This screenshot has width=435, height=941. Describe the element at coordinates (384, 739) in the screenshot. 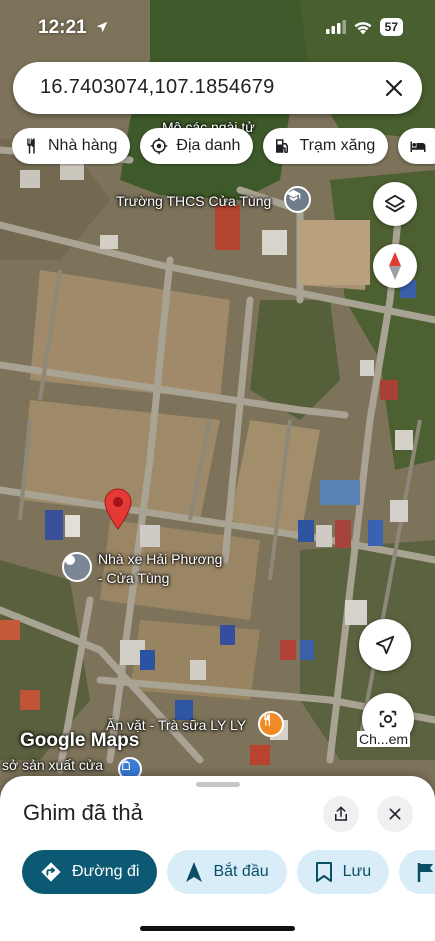

I see `lens-label: Ch...em` at that location.